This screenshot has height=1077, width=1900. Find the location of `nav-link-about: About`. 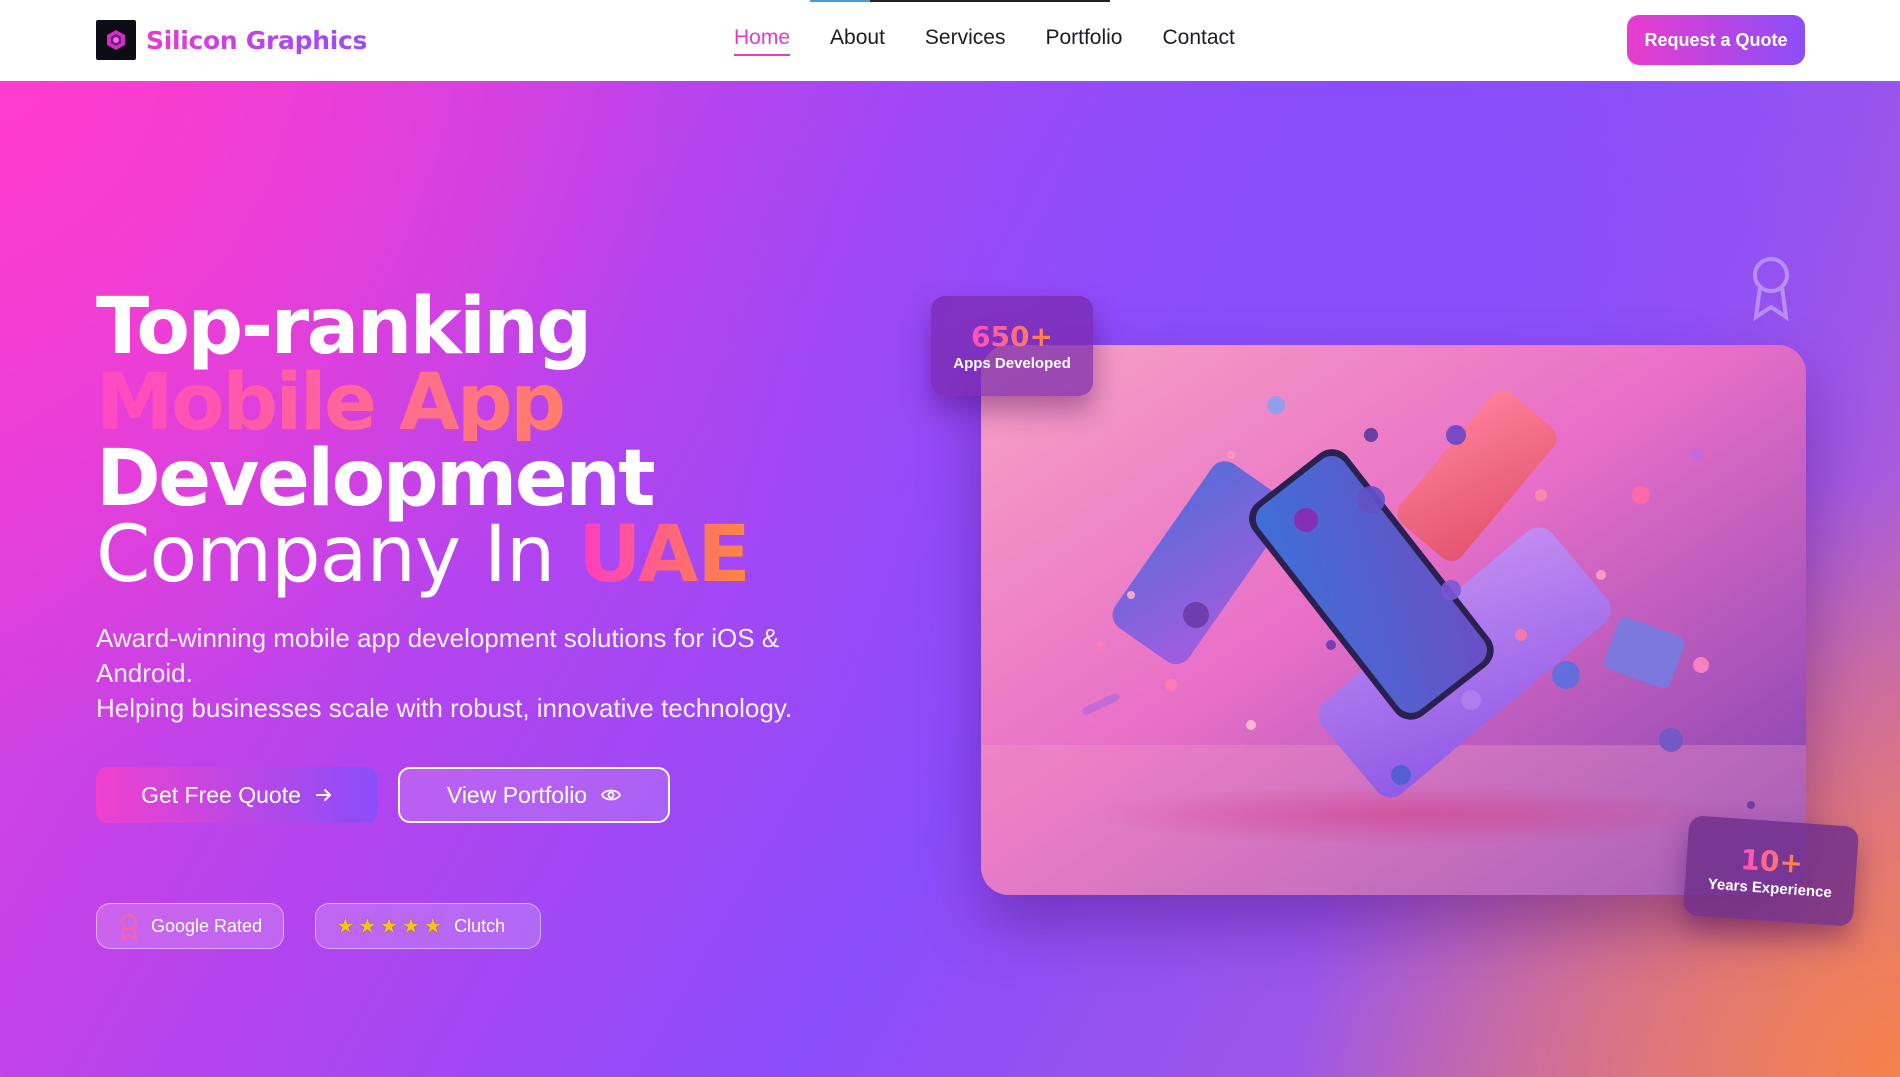

nav-link-about: About is located at coordinates (857, 41).